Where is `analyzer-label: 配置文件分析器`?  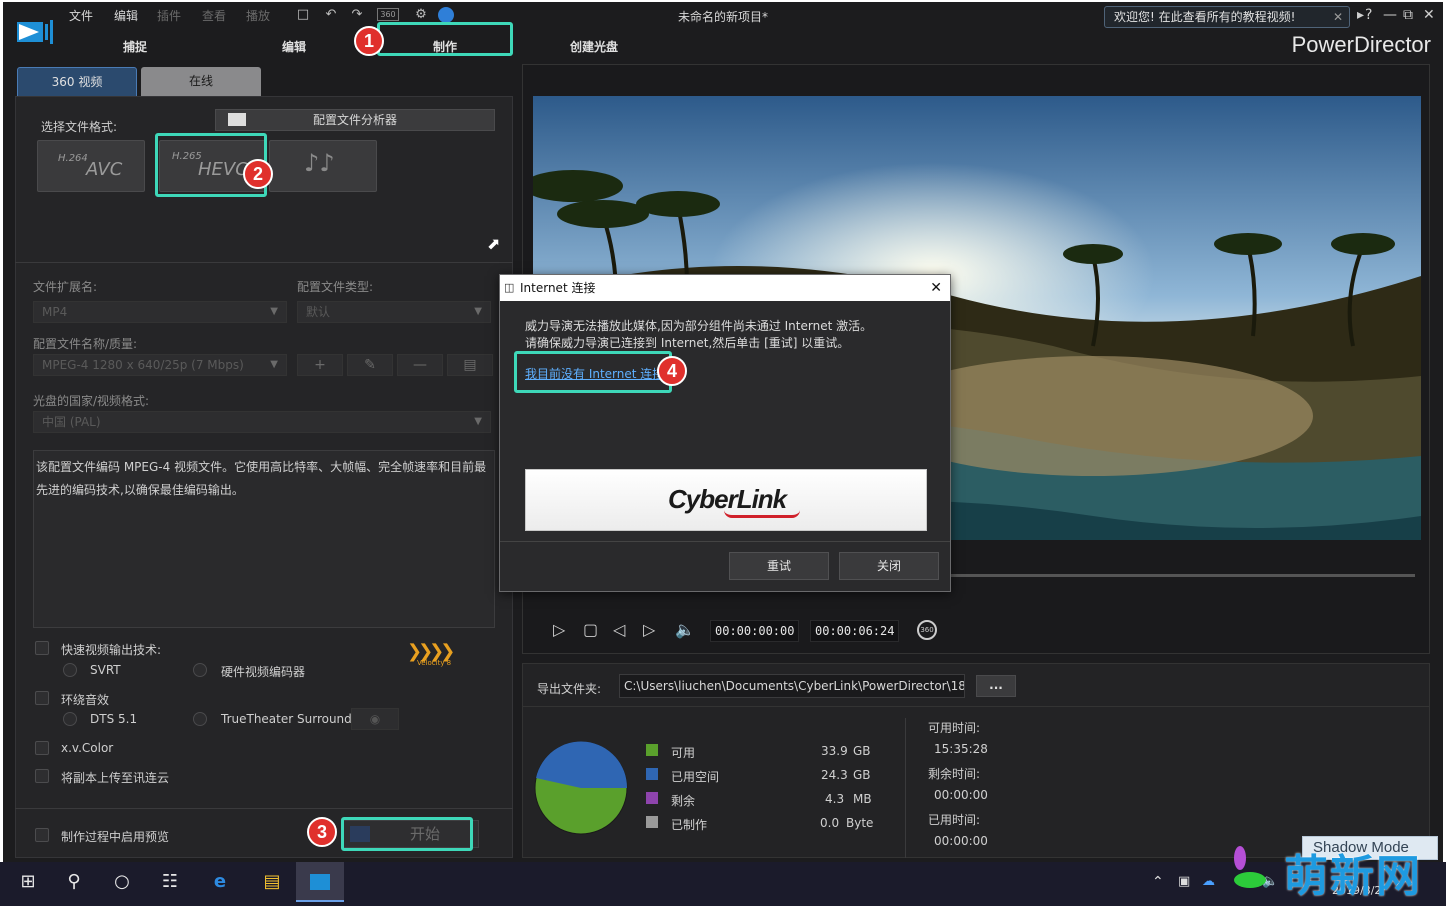
analyzer-label: 配置文件分析器 is located at coordinates (354, 120).